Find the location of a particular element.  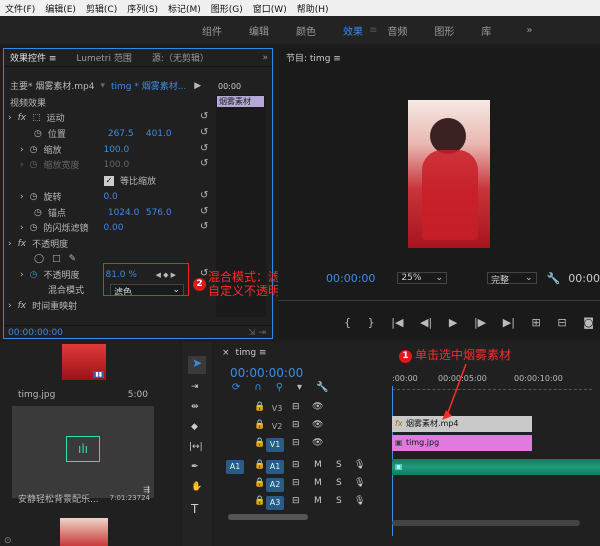

time-remap-row: › fx 时间重映射 is located at coordinates (113, 306).